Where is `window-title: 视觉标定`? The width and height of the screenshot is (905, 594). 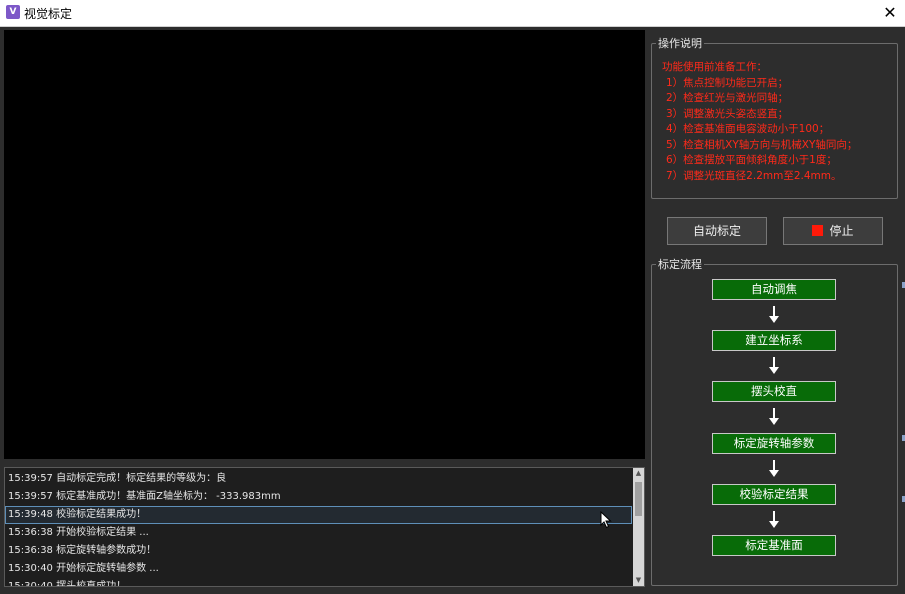 window-title: 视觉标定 is located at coordinates (48, 14).